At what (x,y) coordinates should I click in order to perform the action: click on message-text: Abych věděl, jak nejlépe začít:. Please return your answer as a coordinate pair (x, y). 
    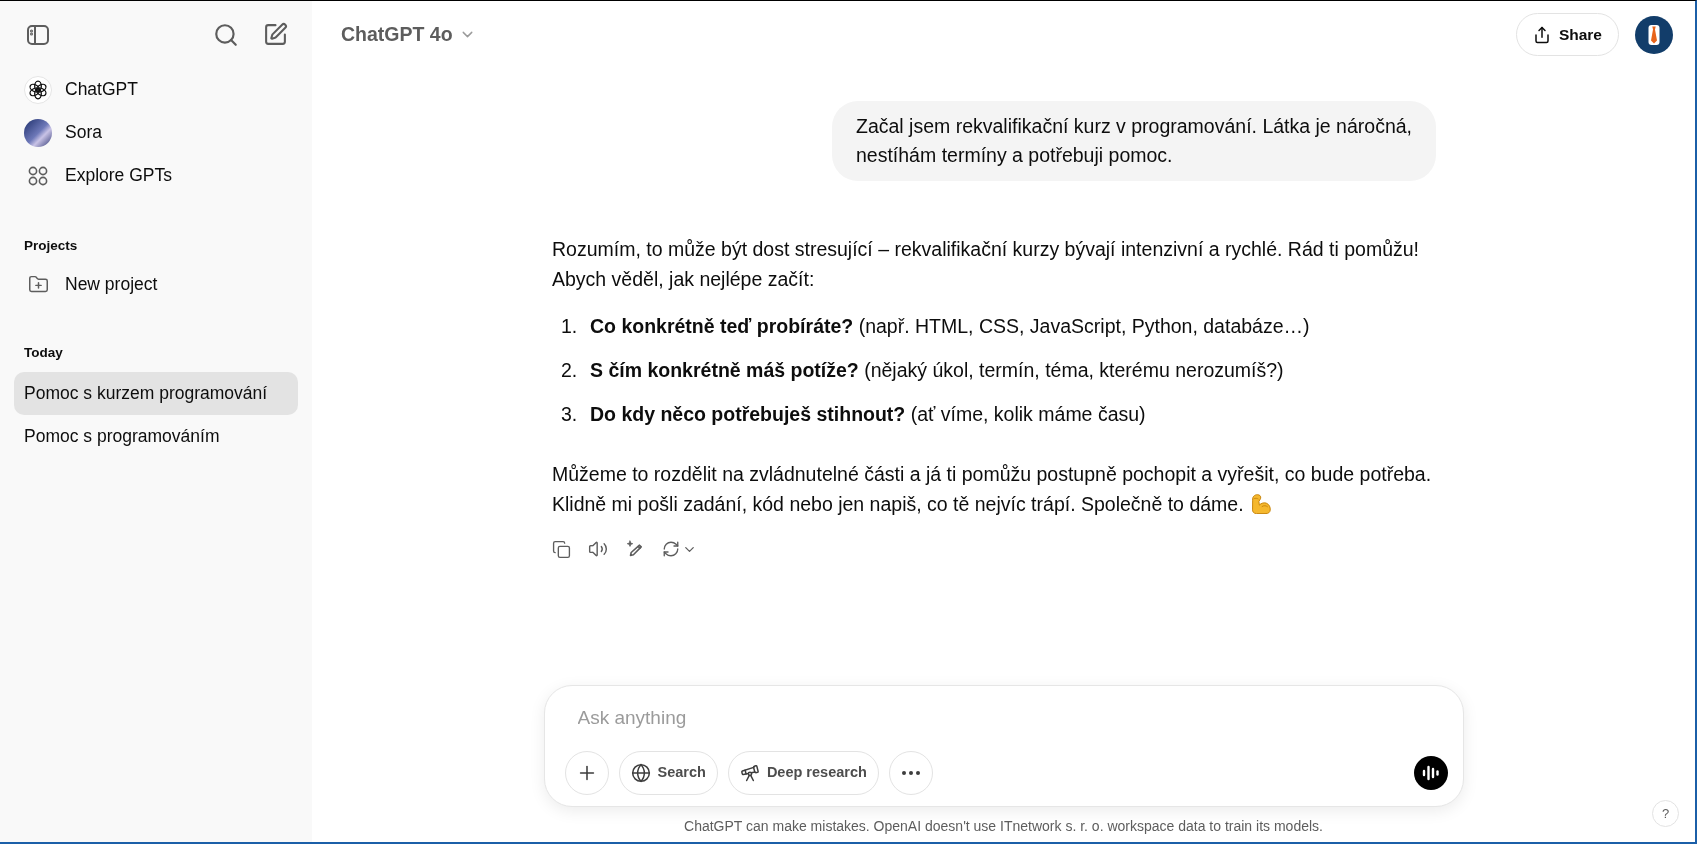
    Looking at the image, I should click on (683, 279).